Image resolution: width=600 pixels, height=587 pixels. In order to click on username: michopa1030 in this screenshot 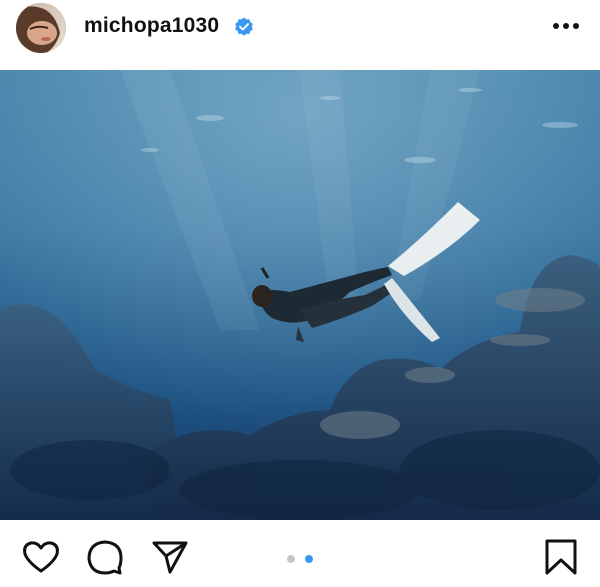, I will do `click(151, 26)`.